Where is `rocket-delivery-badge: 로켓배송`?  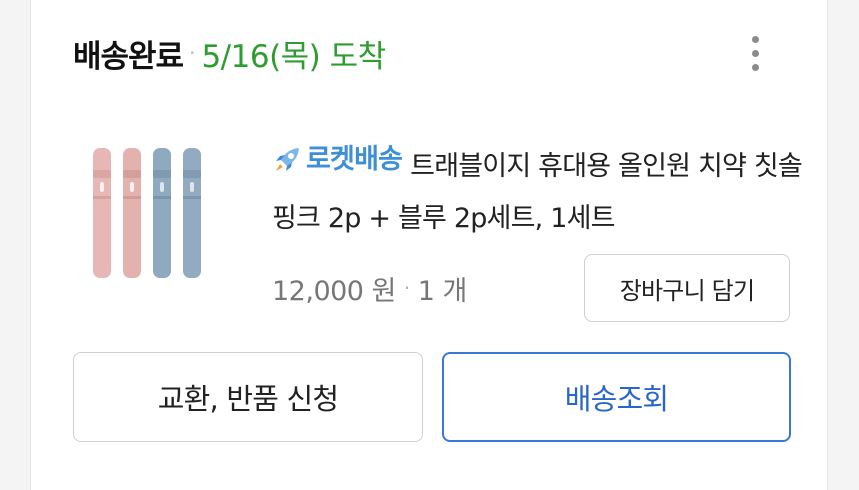
rocket-delivery-badge: 로켓배송 is located at coordinates (337, 160).